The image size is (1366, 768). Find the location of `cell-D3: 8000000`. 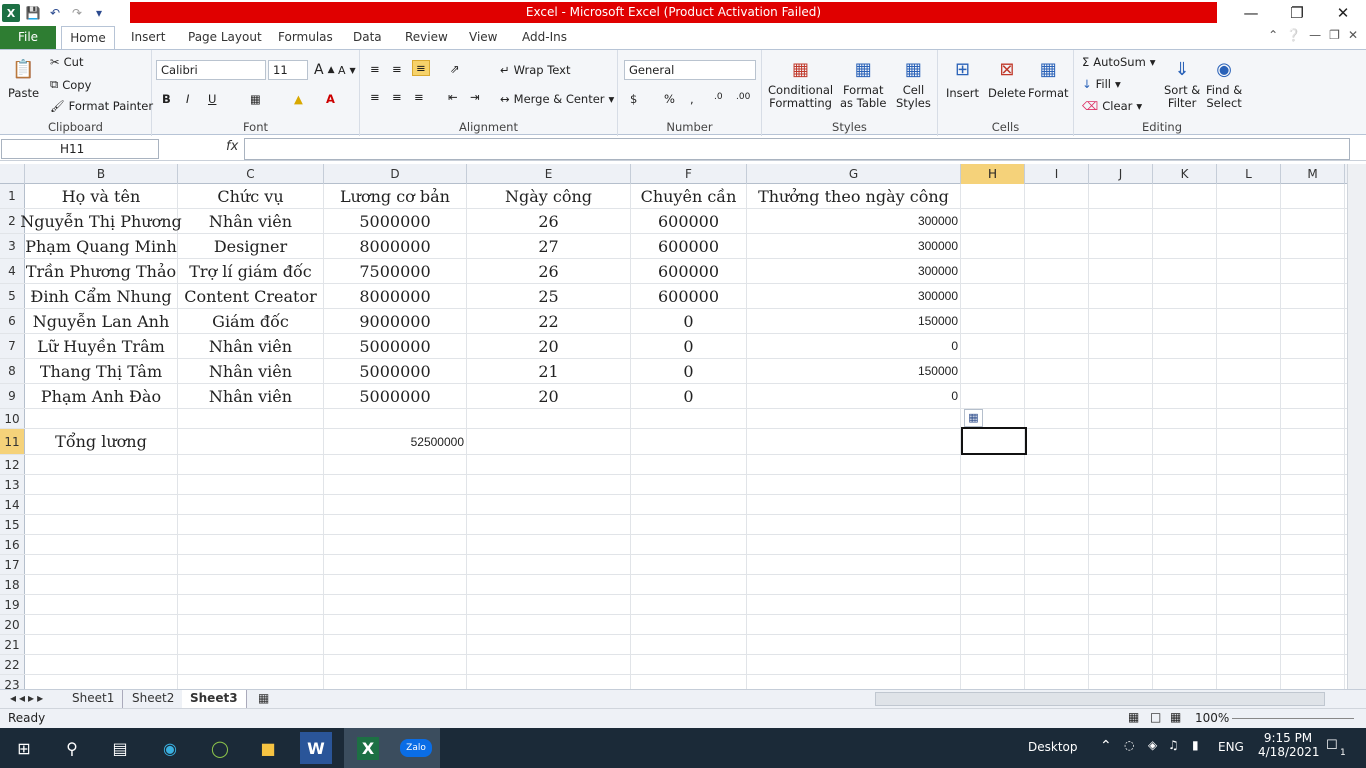

cell-D3: 8000000 is located at coordinates (395, 246).